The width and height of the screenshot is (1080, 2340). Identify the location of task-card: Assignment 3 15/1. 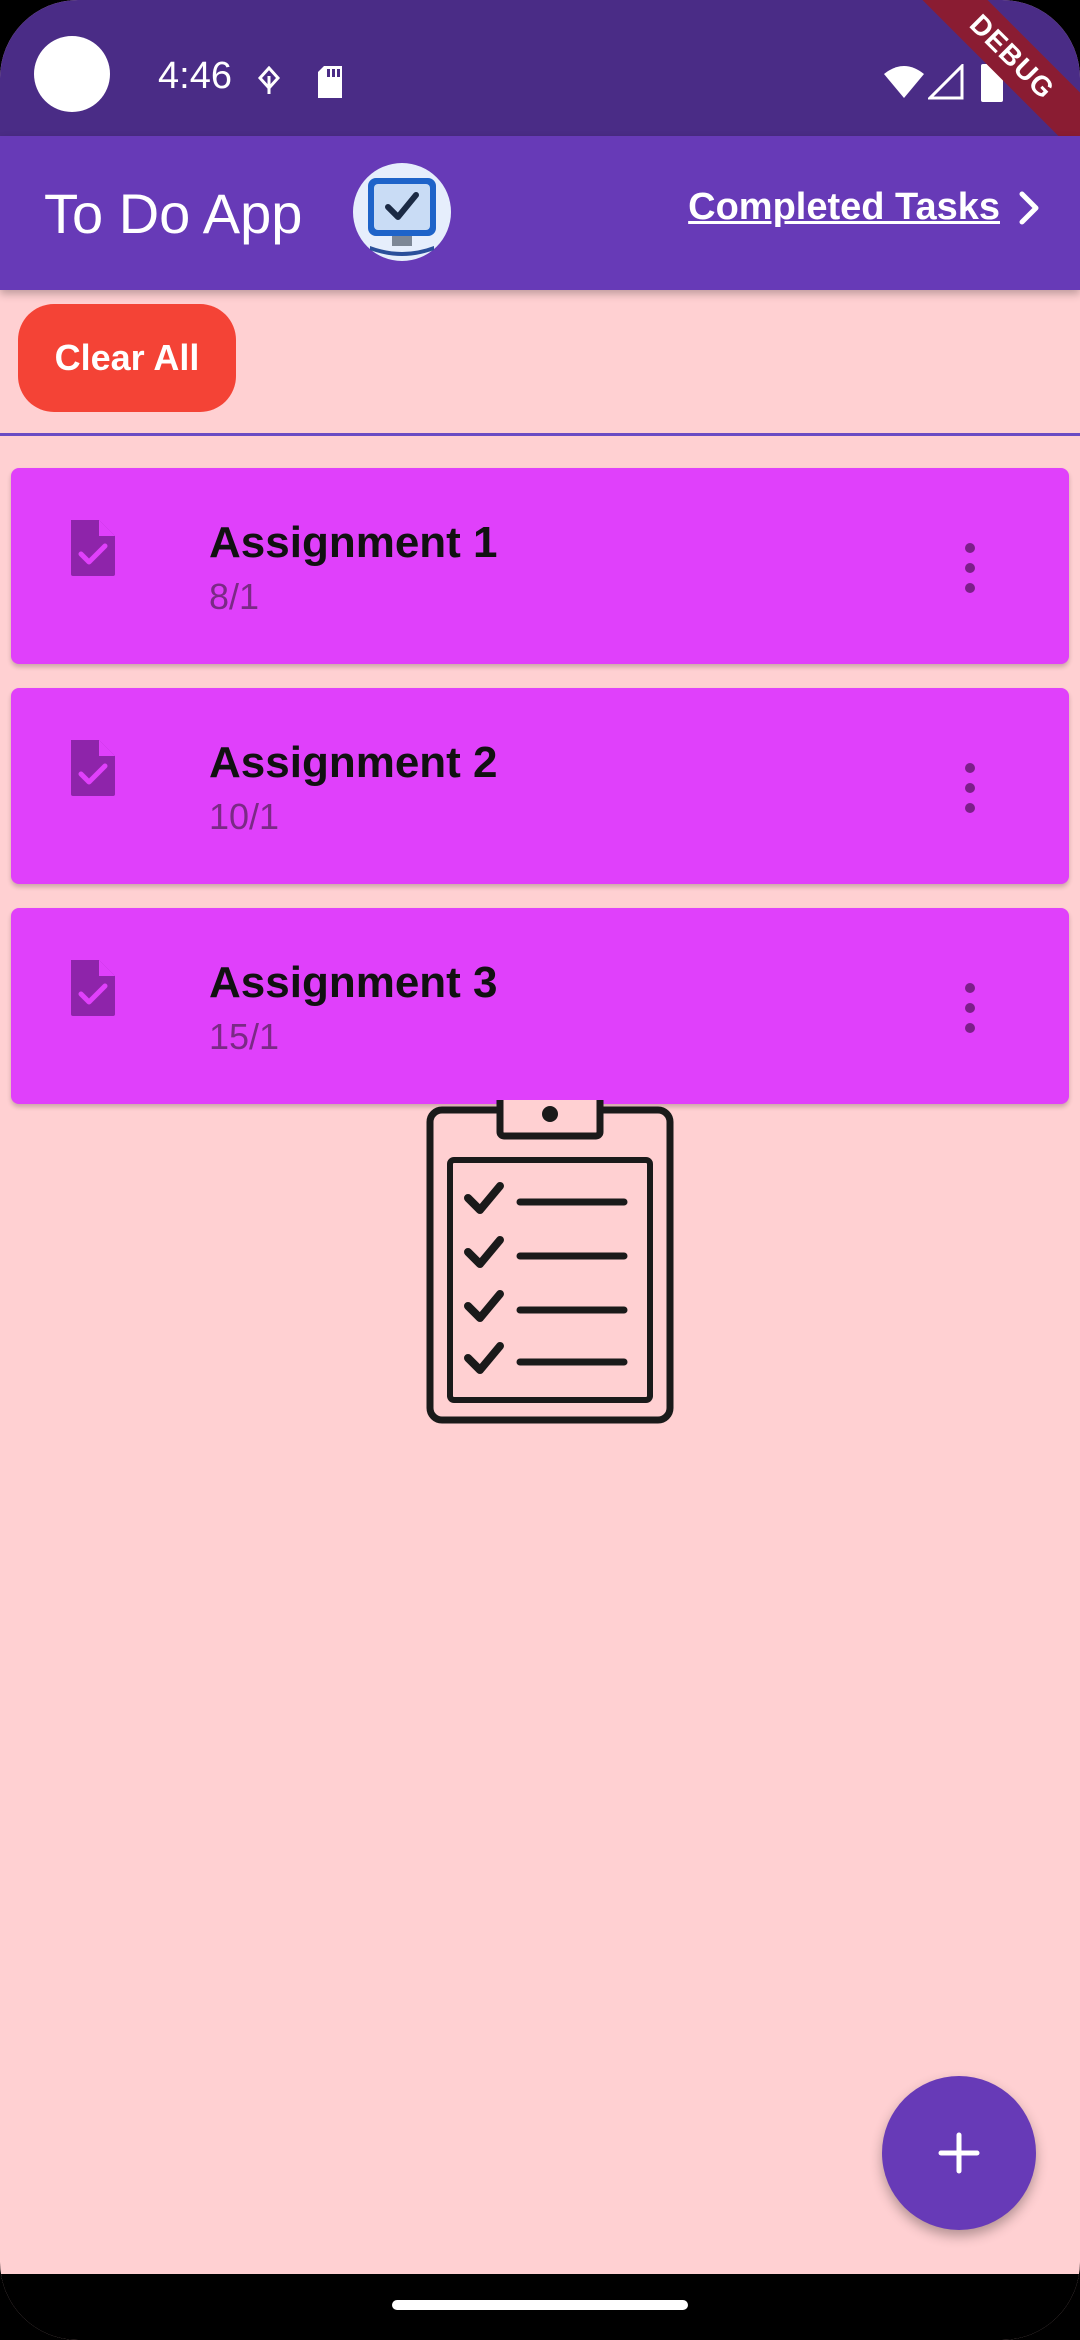
(540, 1006).